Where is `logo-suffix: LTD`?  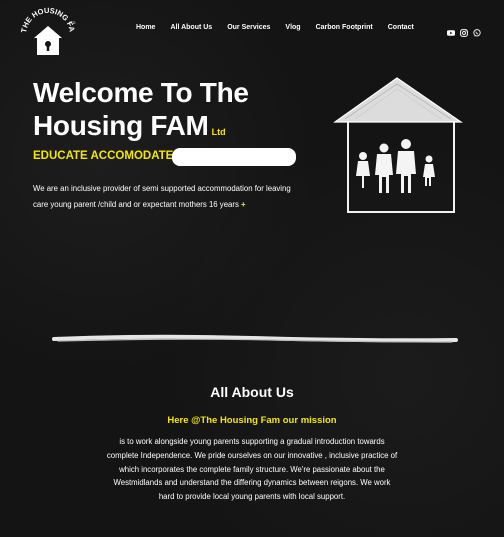 logo-suffix: LTD is located at coordinates (72, 23).